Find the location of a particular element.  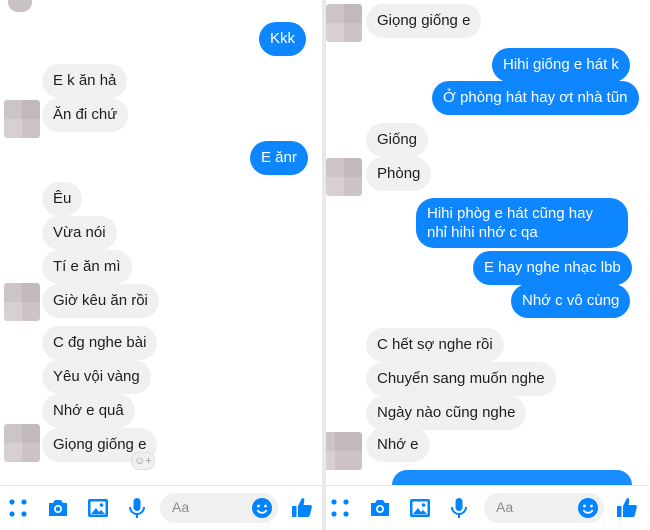

message-bubble-incoming: Tí e ăn mì is located at coordinates (87, 267).